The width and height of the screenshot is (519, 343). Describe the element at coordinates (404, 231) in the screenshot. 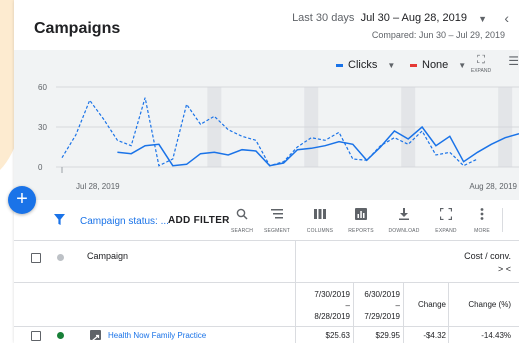

I see `download-label: DOWNLOAD` at that location.